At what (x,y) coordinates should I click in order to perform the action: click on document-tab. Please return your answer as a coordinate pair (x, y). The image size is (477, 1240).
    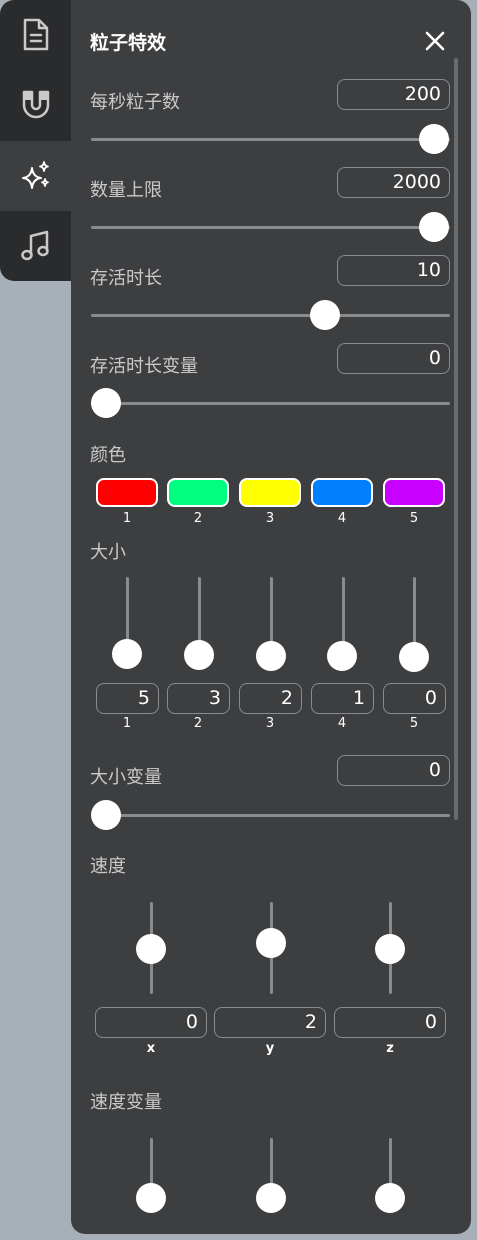
    Looking at the image, I should click on (36, 35).